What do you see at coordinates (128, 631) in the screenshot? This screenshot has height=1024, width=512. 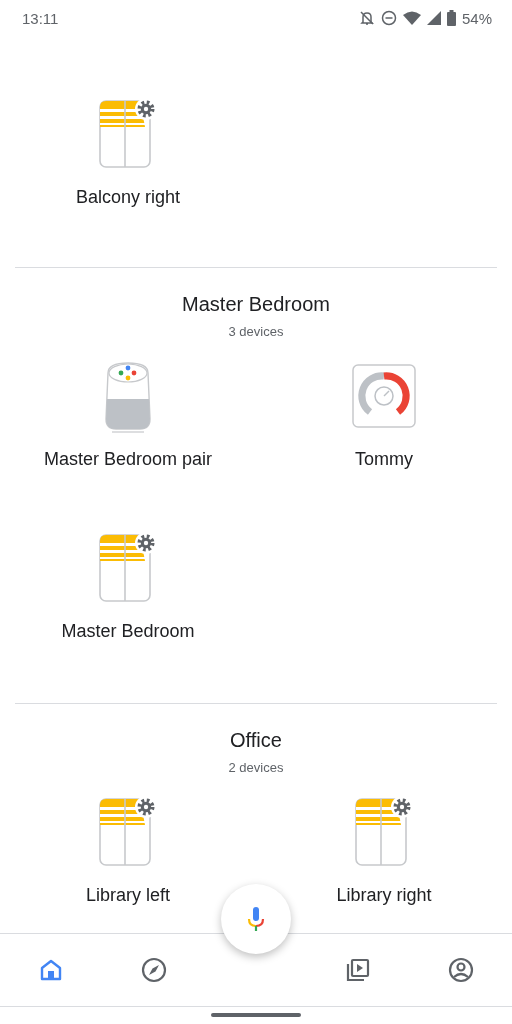 I see `device-name: Master Bedroom` at bounding box center [128, 631].